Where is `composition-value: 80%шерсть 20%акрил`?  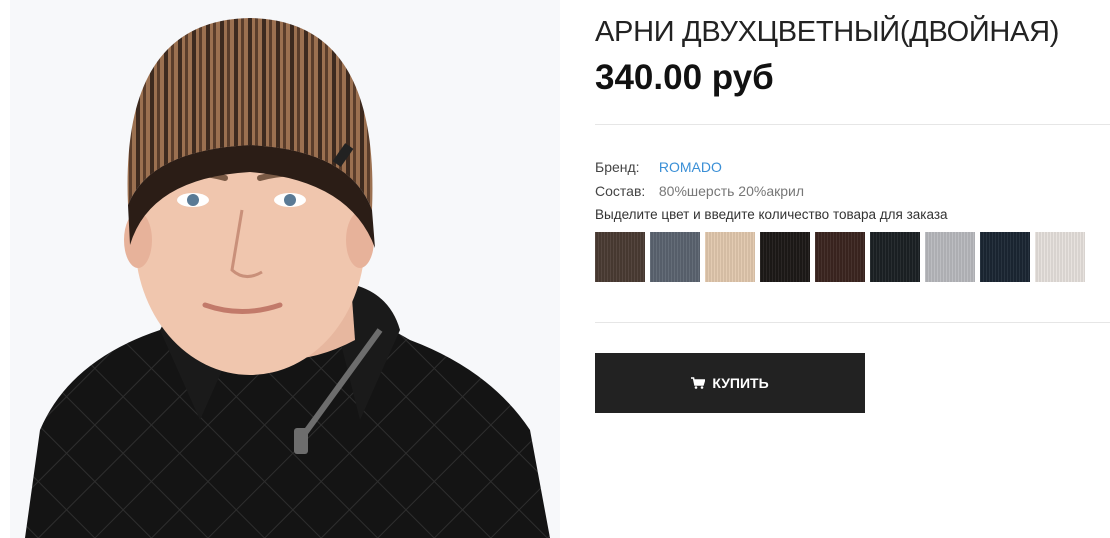
composition-value: 80%шерсть 20%акрил is located at coordinates (731, 191).